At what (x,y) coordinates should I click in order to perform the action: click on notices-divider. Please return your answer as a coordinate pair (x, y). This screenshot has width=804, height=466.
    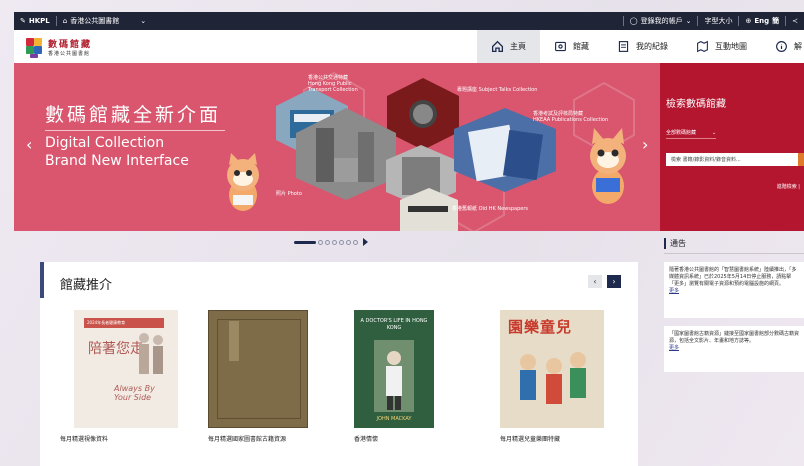
    Looking at the image, I should click on (734, 253).